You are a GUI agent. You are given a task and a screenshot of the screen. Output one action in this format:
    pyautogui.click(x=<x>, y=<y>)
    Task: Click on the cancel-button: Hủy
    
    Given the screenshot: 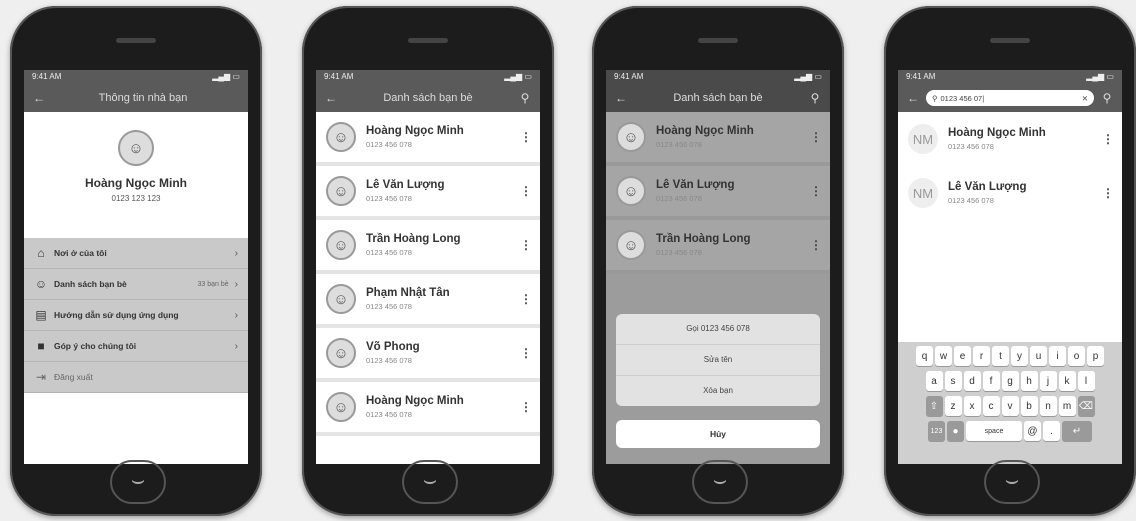 What is the action you would take?
    pyautogui.click(x=718, y=434)
    